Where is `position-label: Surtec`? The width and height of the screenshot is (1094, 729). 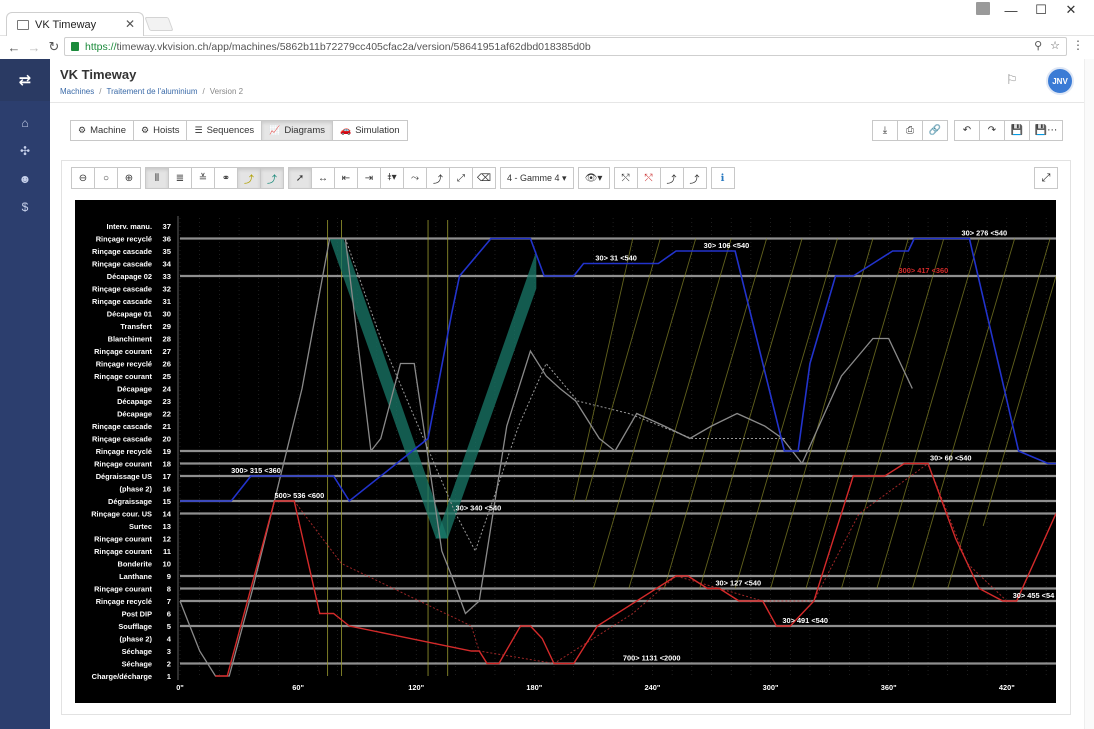
position-label: Surtec is located at coordinates (140, 526).